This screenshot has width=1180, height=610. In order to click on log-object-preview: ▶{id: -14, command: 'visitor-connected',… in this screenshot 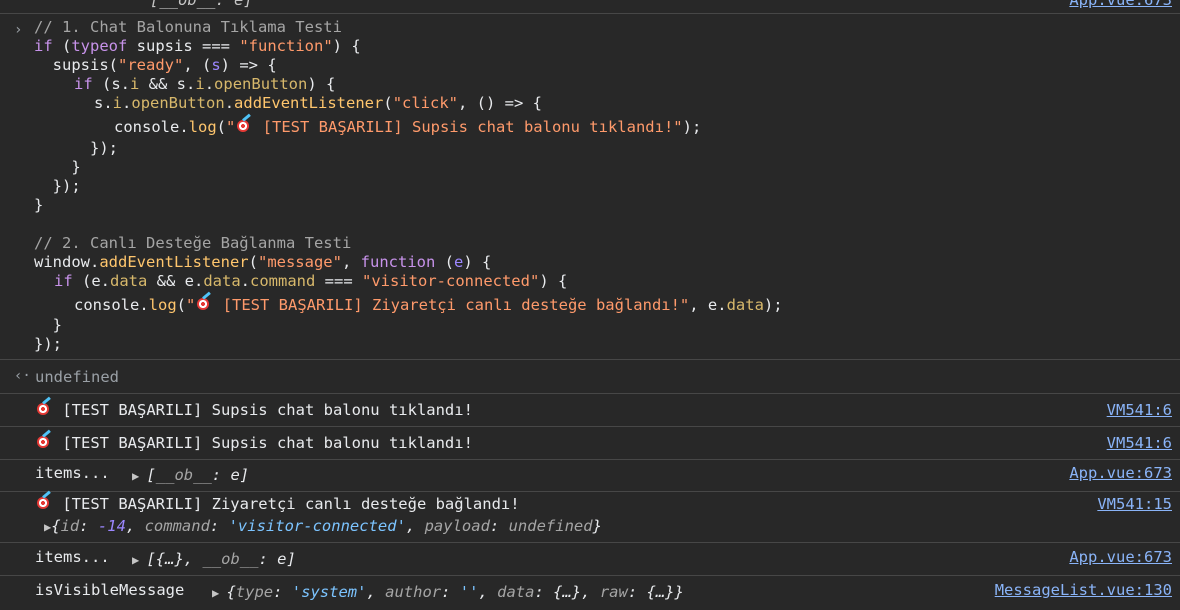, I will do `click(323, 526)`.